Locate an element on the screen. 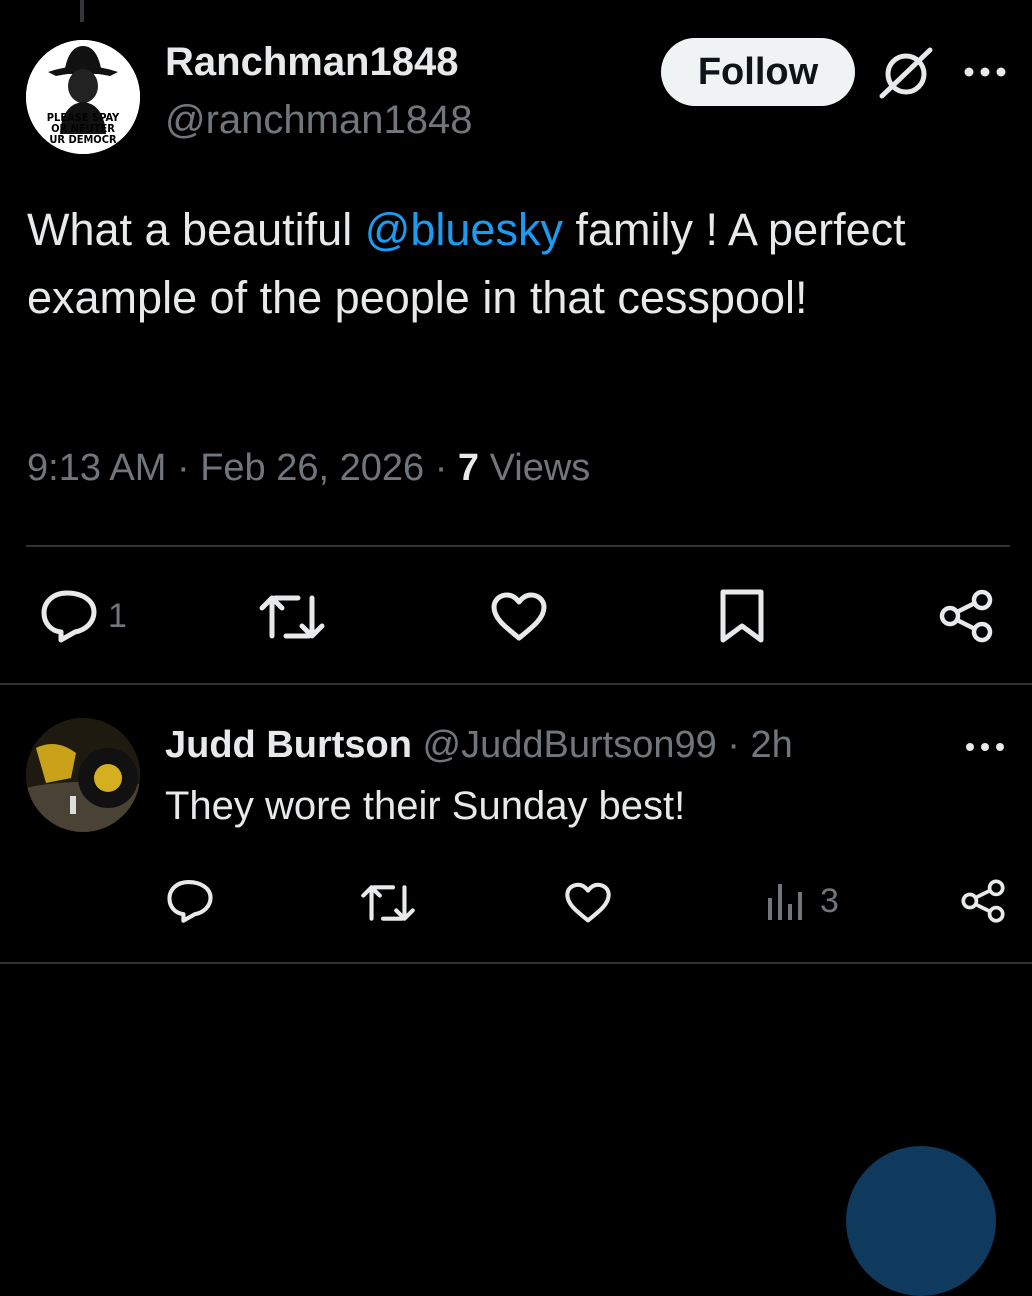  author-handle: @ranchman1848 is located at coordinates (318, 120).